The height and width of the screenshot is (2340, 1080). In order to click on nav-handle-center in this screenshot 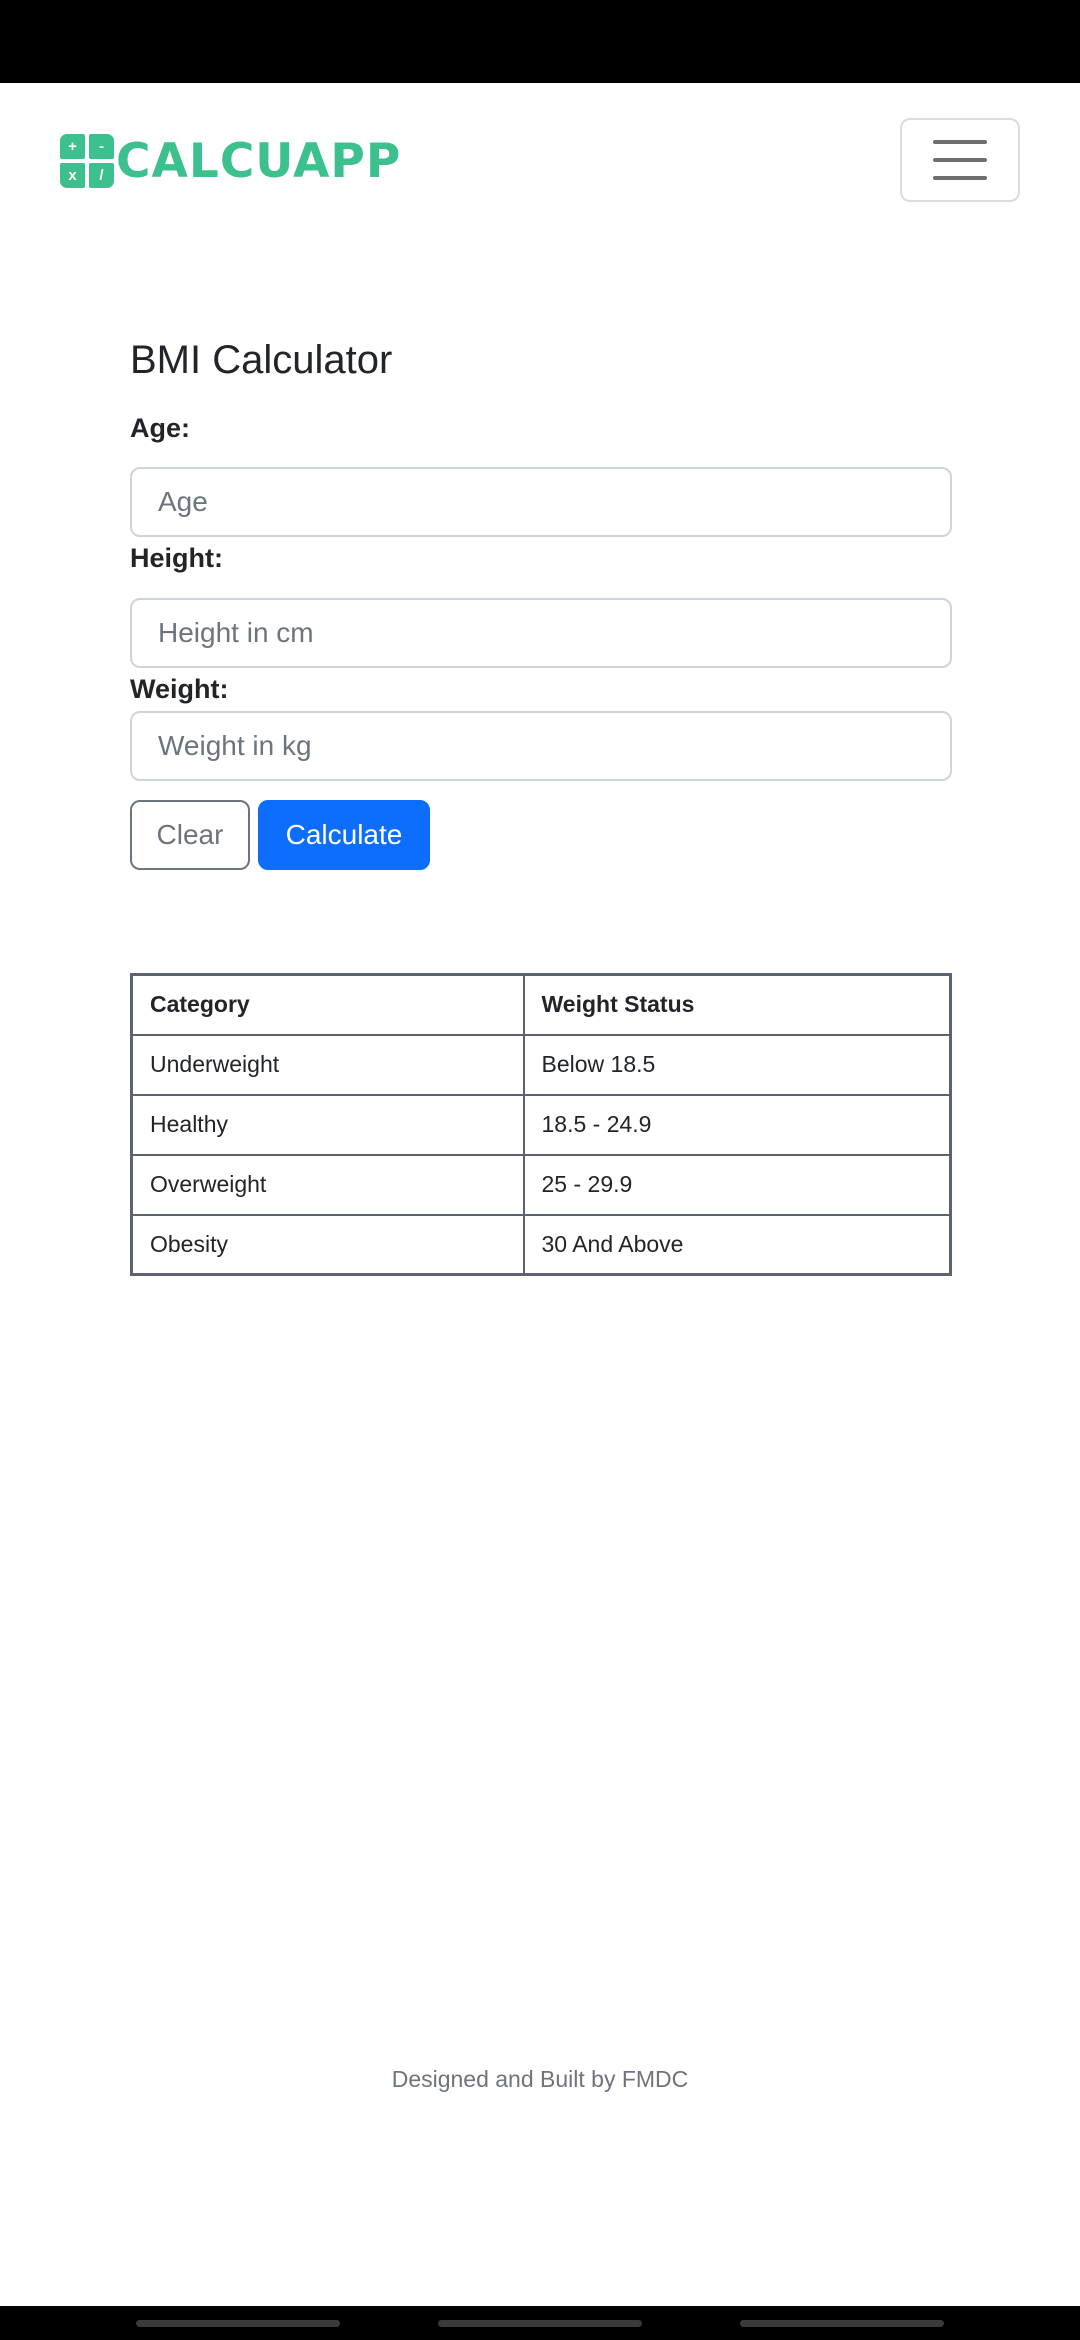, I will do `click(540, 2323)`.